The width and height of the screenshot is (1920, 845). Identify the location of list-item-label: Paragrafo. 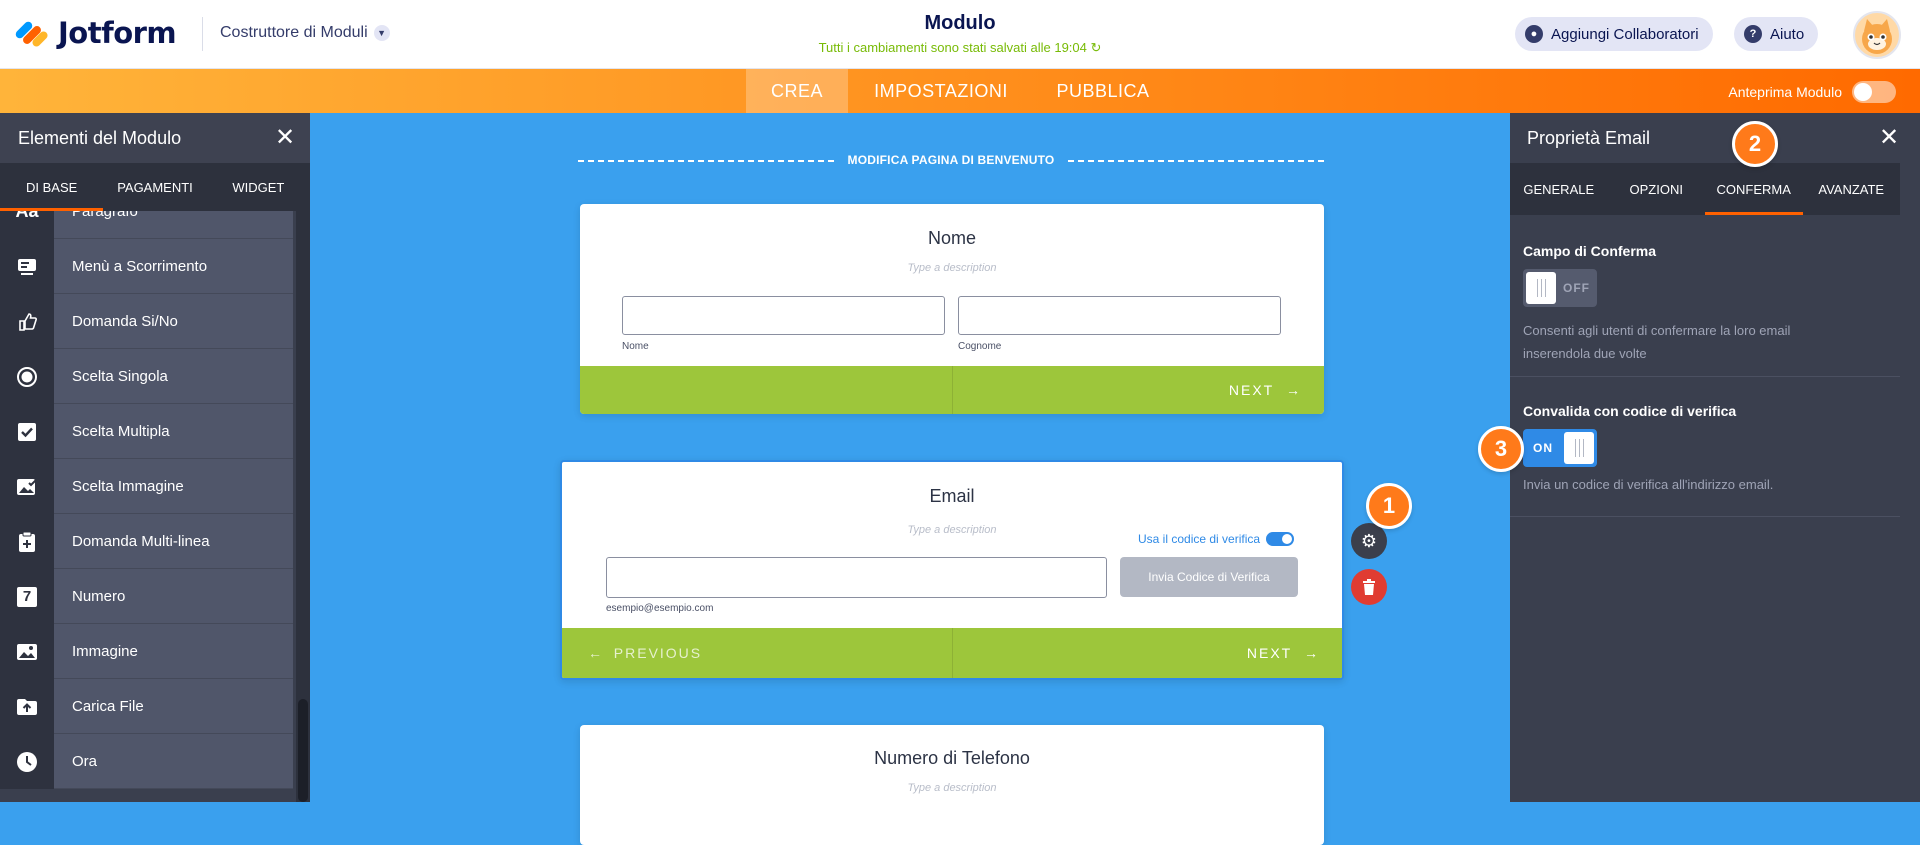
(173, 225).